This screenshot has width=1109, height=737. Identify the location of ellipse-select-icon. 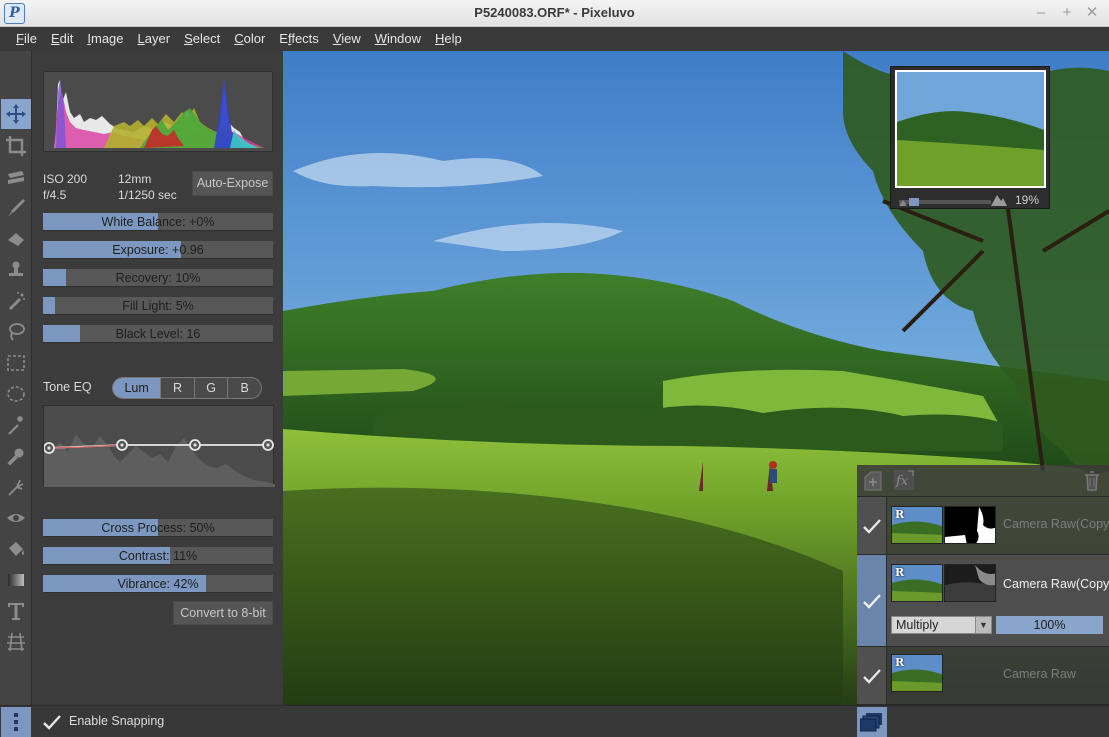
(16, 394).